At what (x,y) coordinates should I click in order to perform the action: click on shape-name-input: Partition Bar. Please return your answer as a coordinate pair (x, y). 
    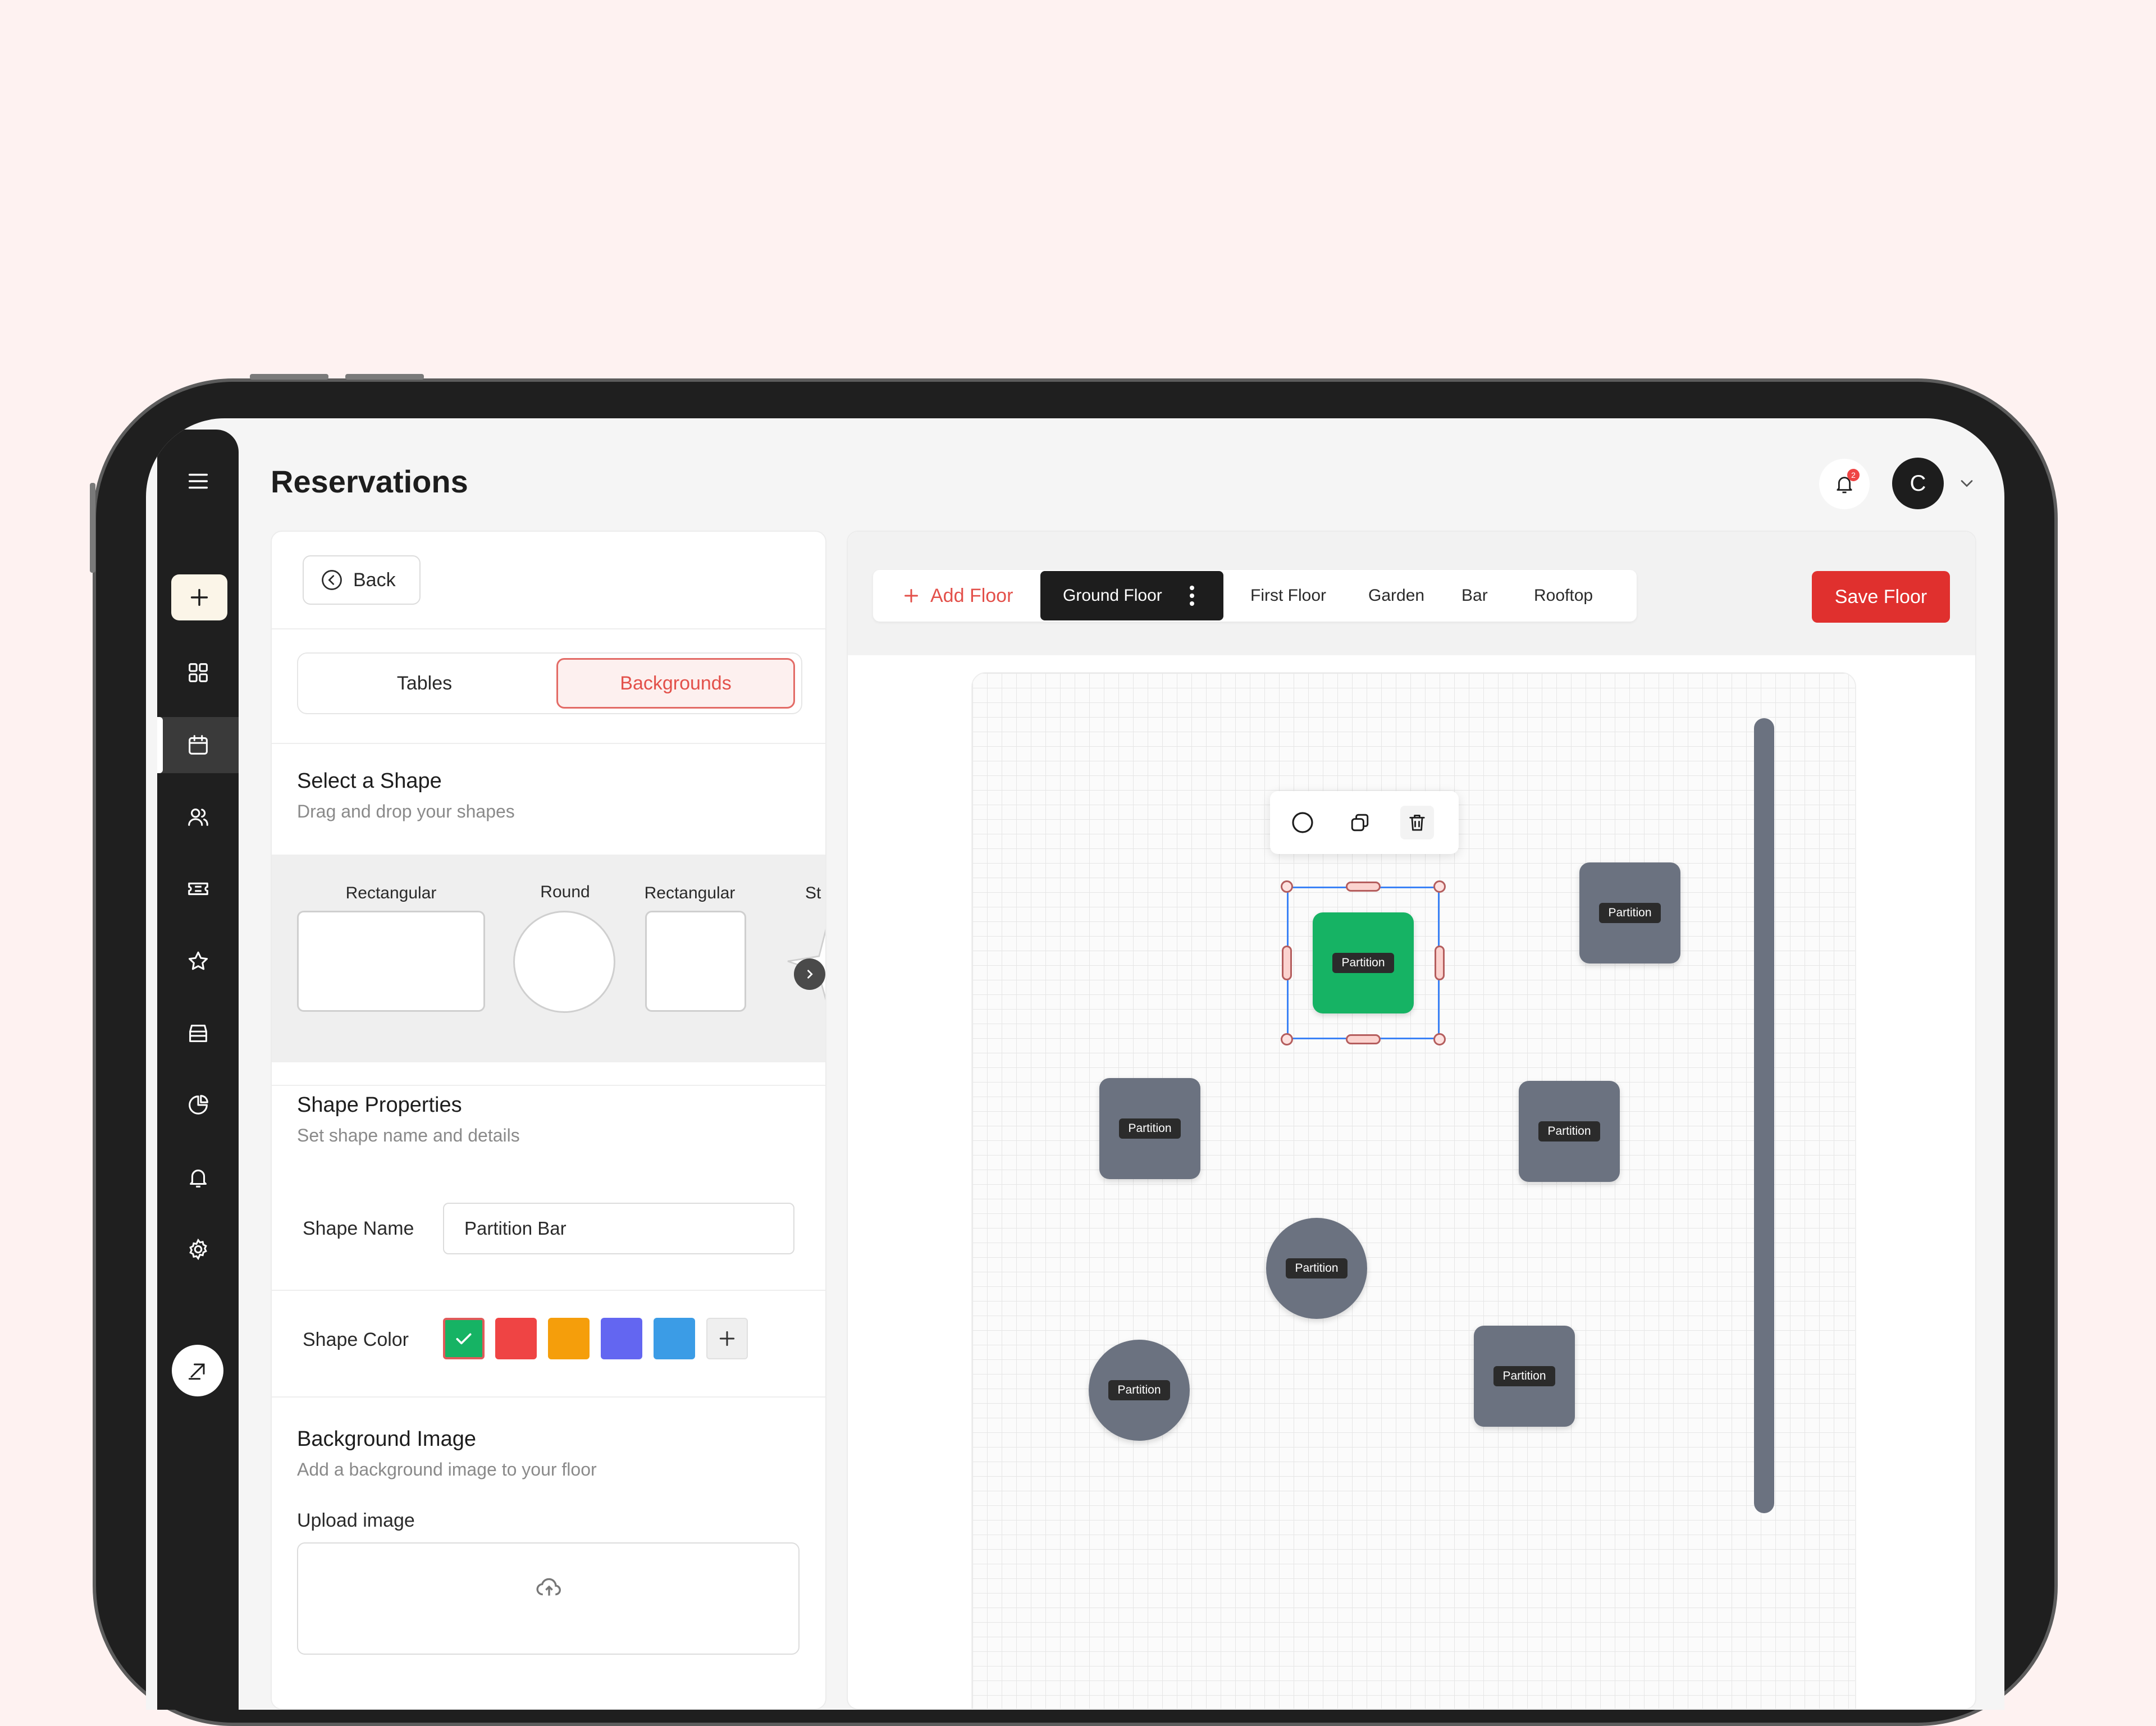
    Looking at the image, I should click on (618, 1228).